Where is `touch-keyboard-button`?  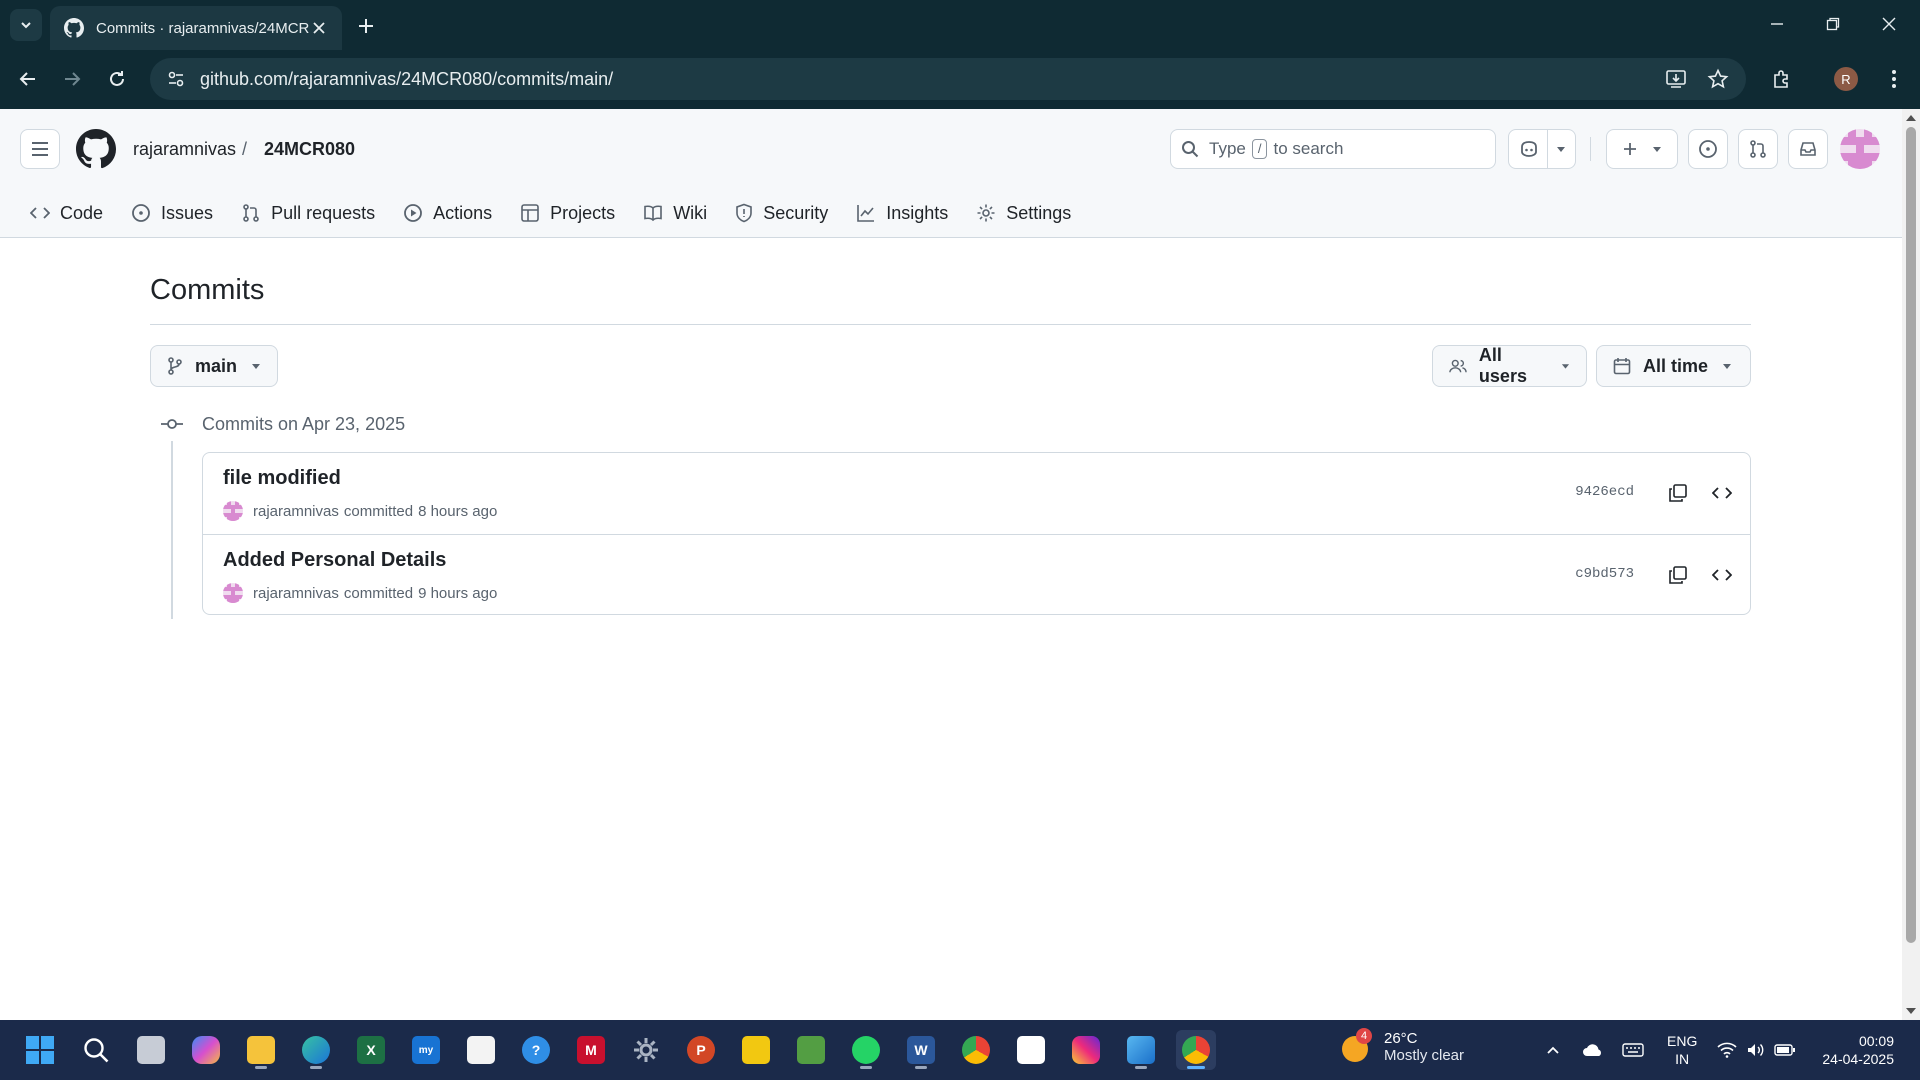 touch-keyboard-button is located at coordinates (1633, 1050).